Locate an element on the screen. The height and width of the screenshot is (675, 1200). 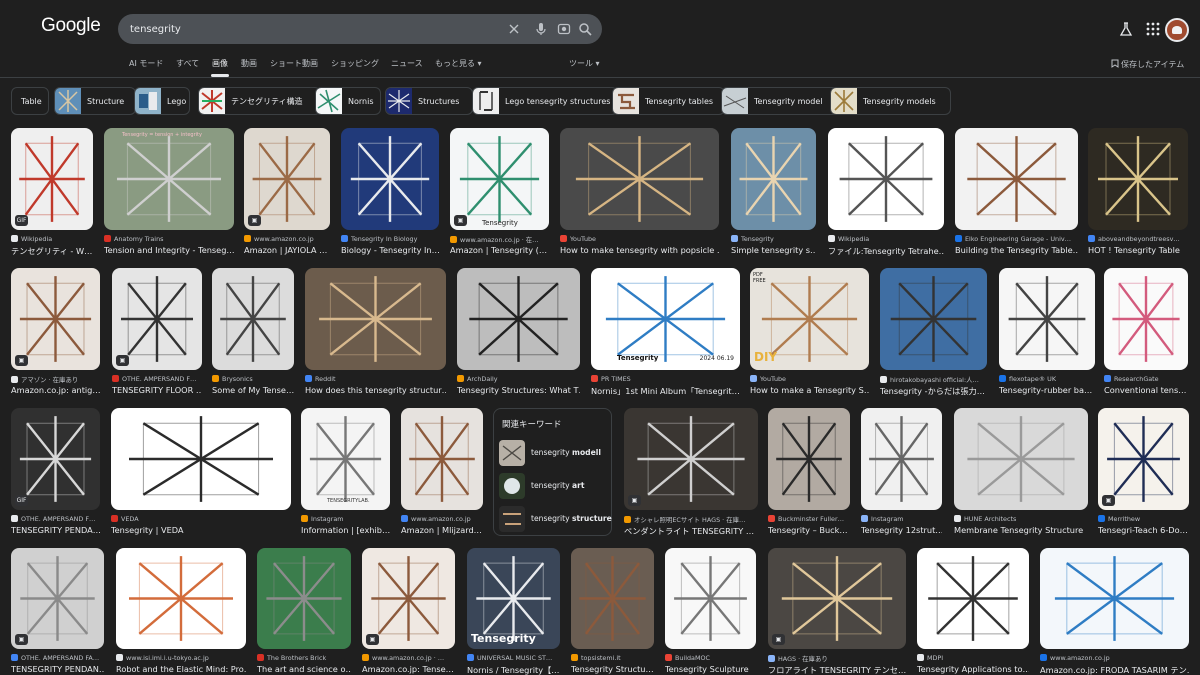
flask-icon is located at coordinates (1126, 29).